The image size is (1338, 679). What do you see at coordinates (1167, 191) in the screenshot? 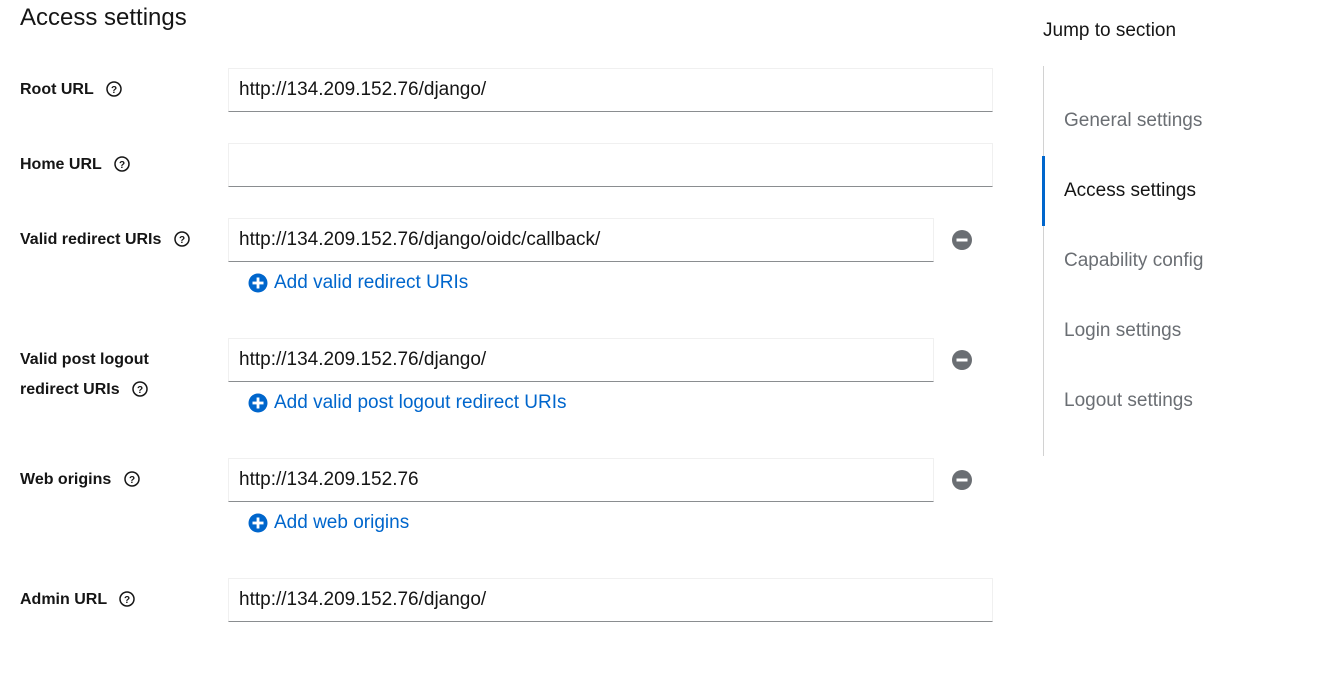
I see `jump-item-access-settings: Access settings` at bounding box center [1167, 191].